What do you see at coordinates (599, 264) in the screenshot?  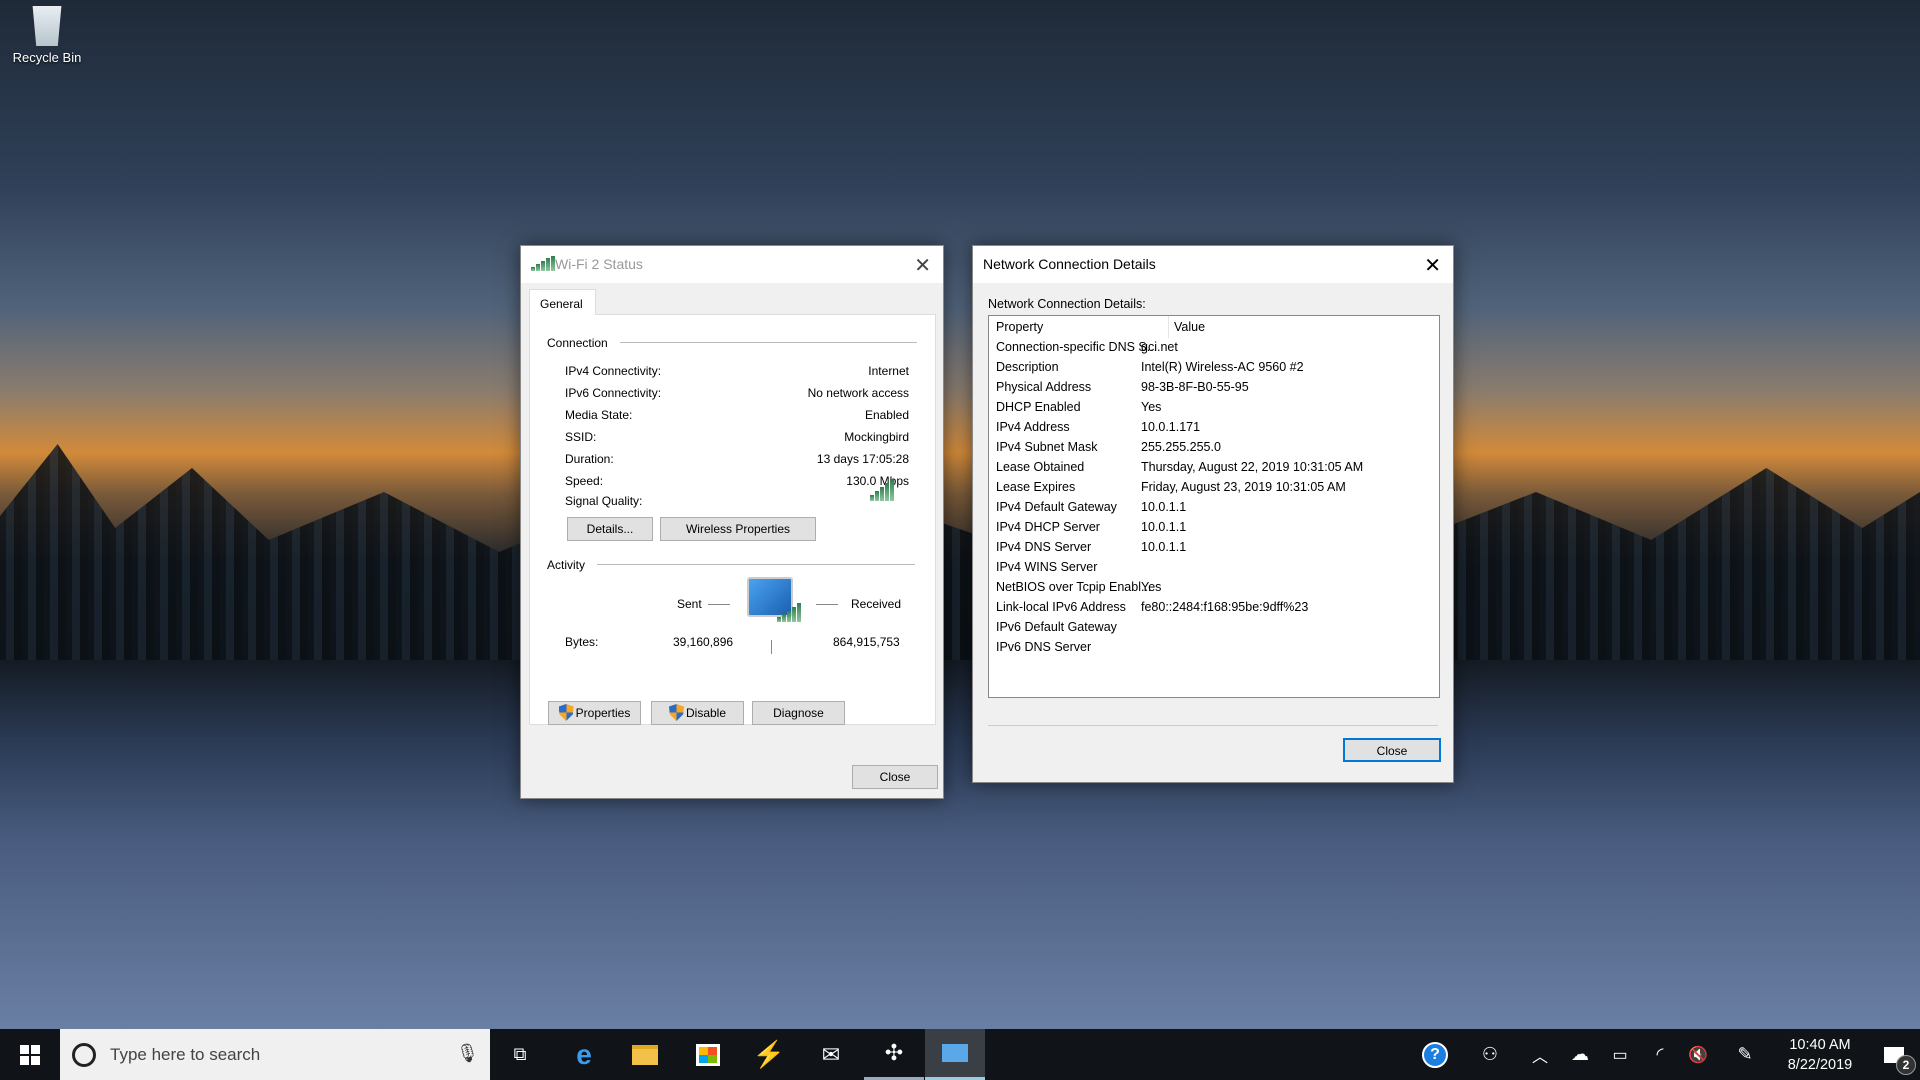 I see `dialog-title: Wi-Fi 2 Status` at bounding box center [599, 264].